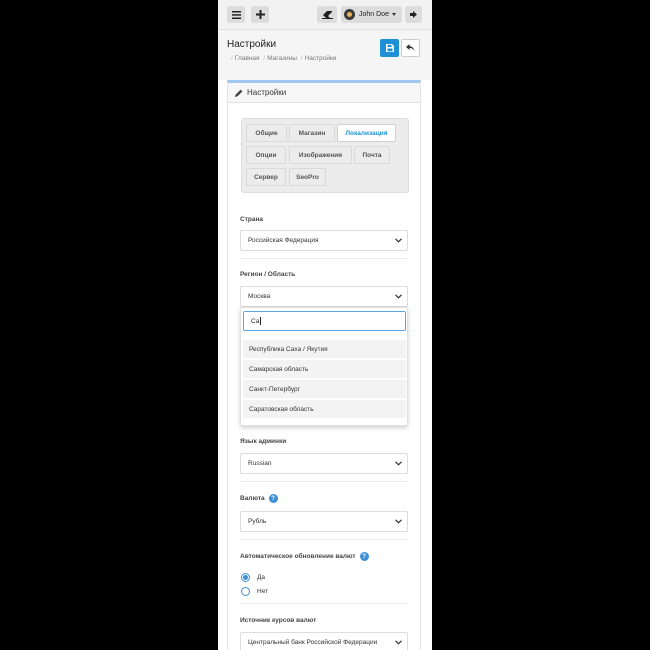  Describe the element at coordinates (349, 14) in the screenshot. I see `avatar-icon` at that location.